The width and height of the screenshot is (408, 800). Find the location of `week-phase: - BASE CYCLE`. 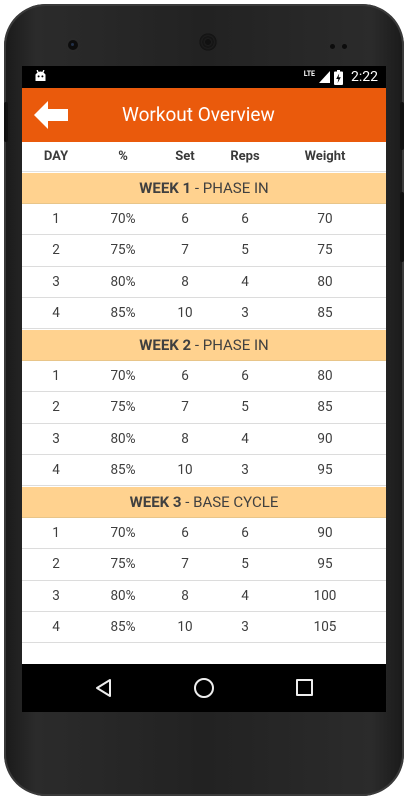

week-phase: - BASE CYCLE is located at coordinates (232, 502).